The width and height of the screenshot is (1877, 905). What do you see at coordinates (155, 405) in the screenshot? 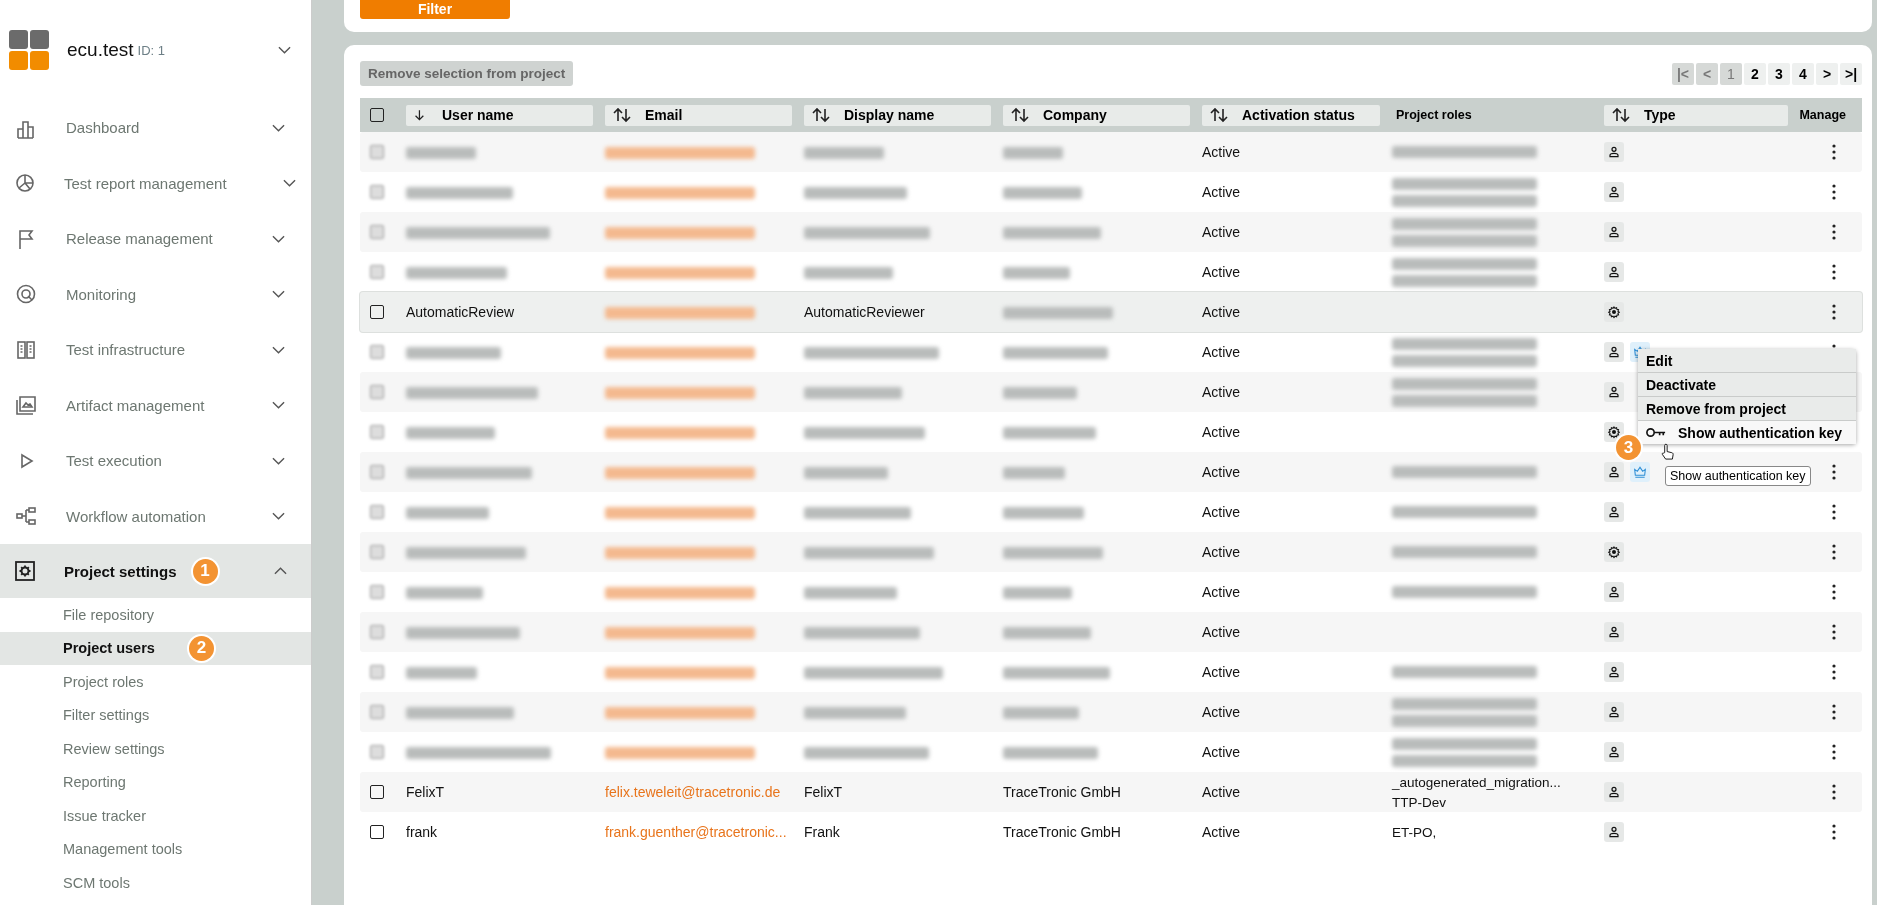
I see `sidebar-item: Artifact management` at bounding box center [155, 405].